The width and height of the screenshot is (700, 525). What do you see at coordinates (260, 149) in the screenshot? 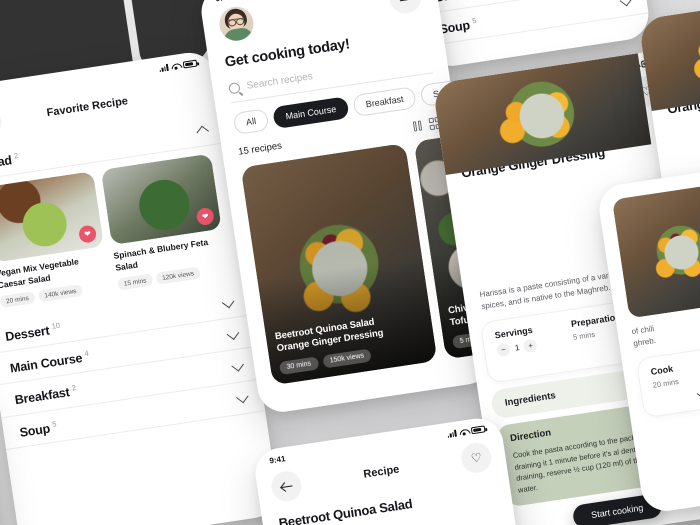
I see `recipe-count: 15 recipes` at bounding box center [260, 149].